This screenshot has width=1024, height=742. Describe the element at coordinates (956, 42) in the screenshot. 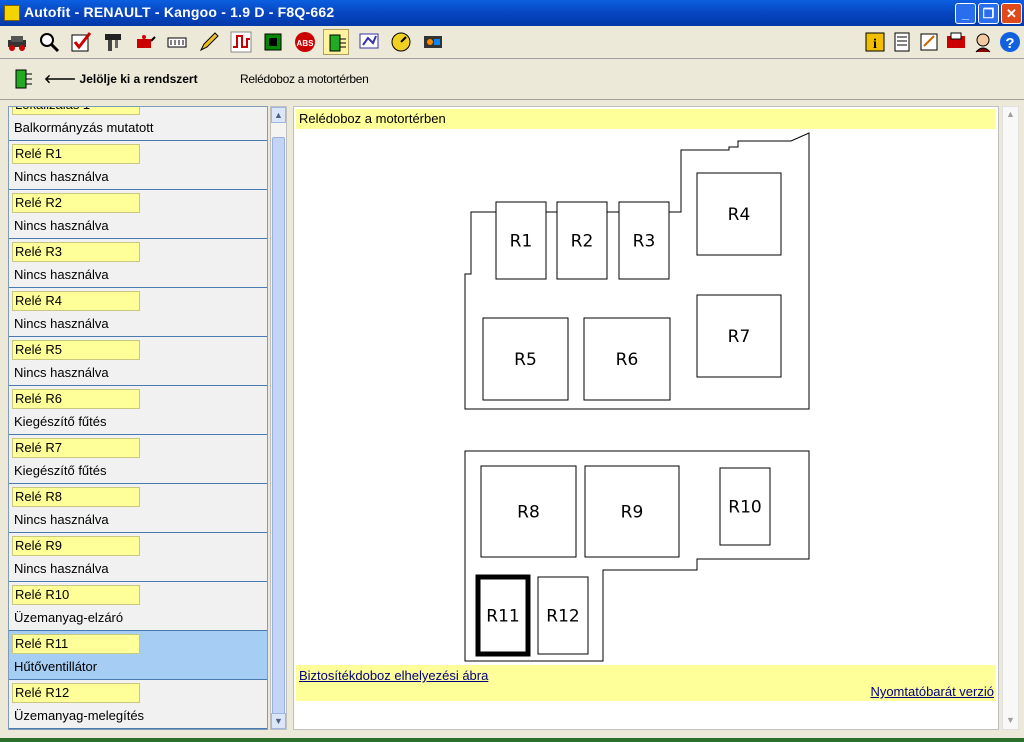

I see `parts-icon` at that location.